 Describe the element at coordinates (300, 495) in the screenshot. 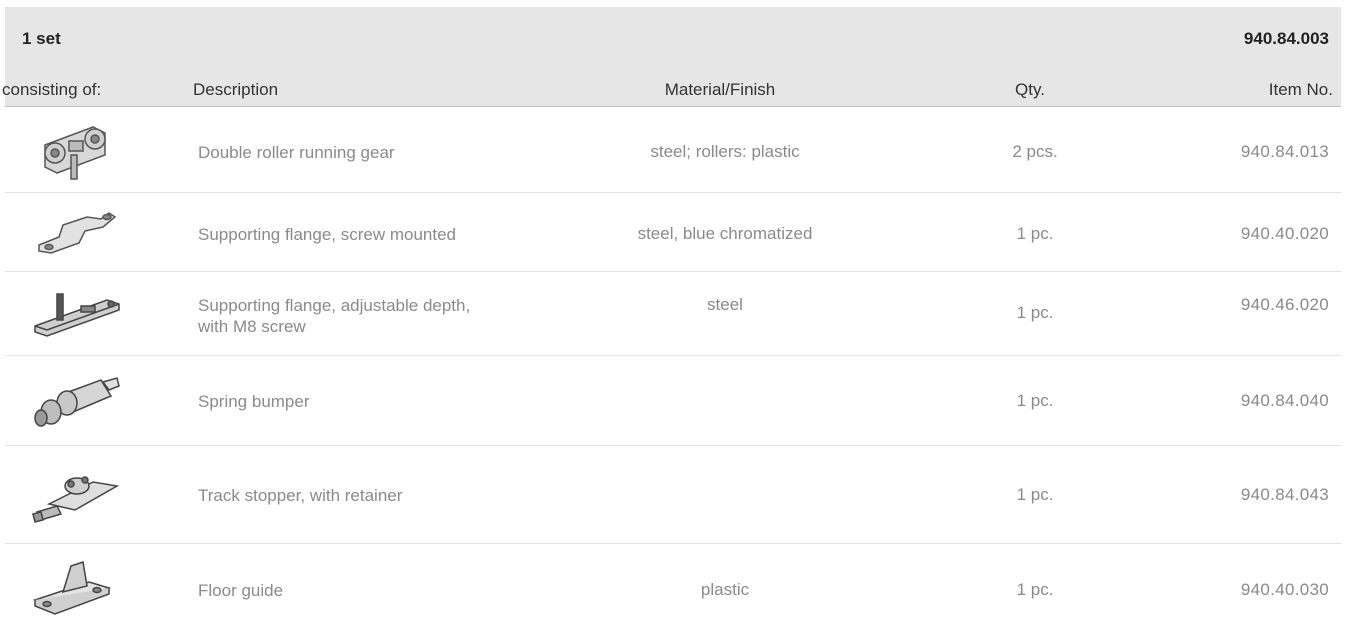

I see `row-description: Track stopper, with retainer` at that location.